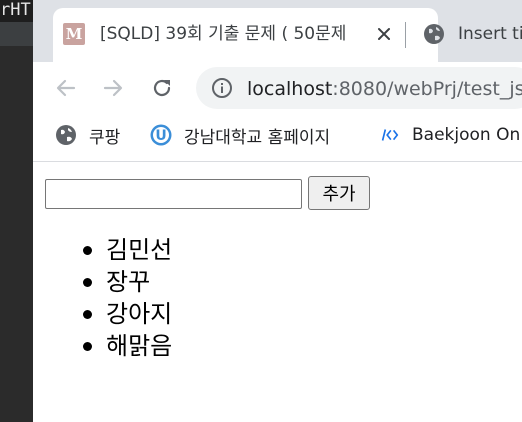 The width and height of the screenshot is (522, 422). I want to click on list-item: 강아지, so click(102, 314).